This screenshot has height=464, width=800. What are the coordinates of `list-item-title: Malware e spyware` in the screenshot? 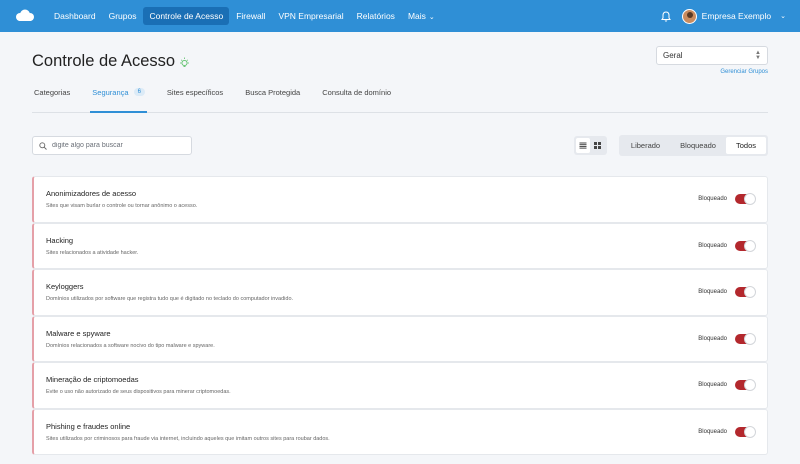 It's located at (78, 333).